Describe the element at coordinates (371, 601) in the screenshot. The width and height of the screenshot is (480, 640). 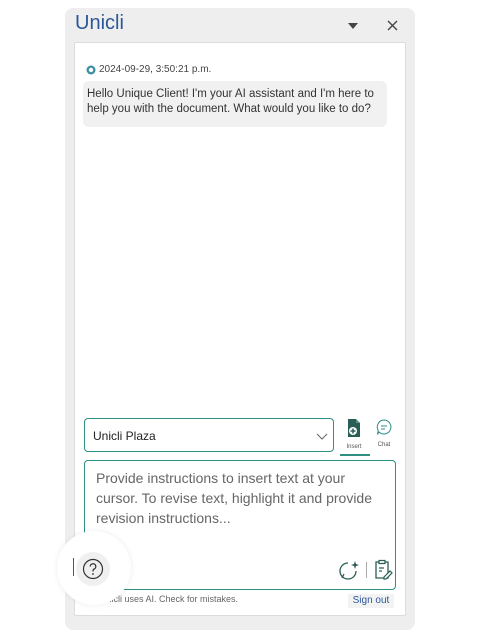
I see `sign-out-link: Sign out` at that location.